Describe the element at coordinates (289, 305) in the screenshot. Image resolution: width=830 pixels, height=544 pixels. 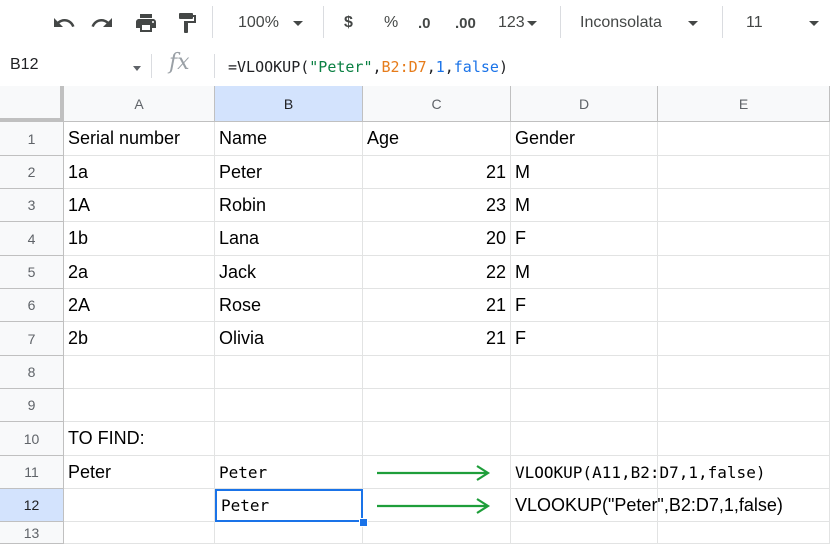
I see `cell-b6: Rose` at that location.